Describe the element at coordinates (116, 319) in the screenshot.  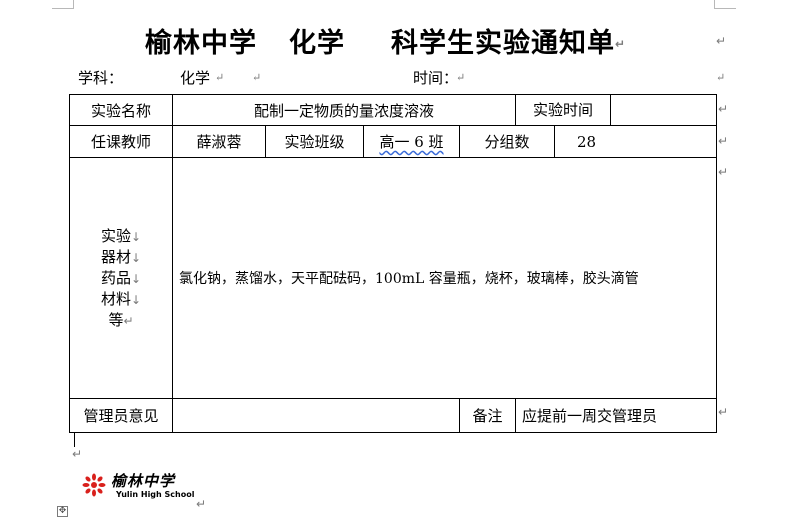
I see `materials-label-line: 等` at that location.